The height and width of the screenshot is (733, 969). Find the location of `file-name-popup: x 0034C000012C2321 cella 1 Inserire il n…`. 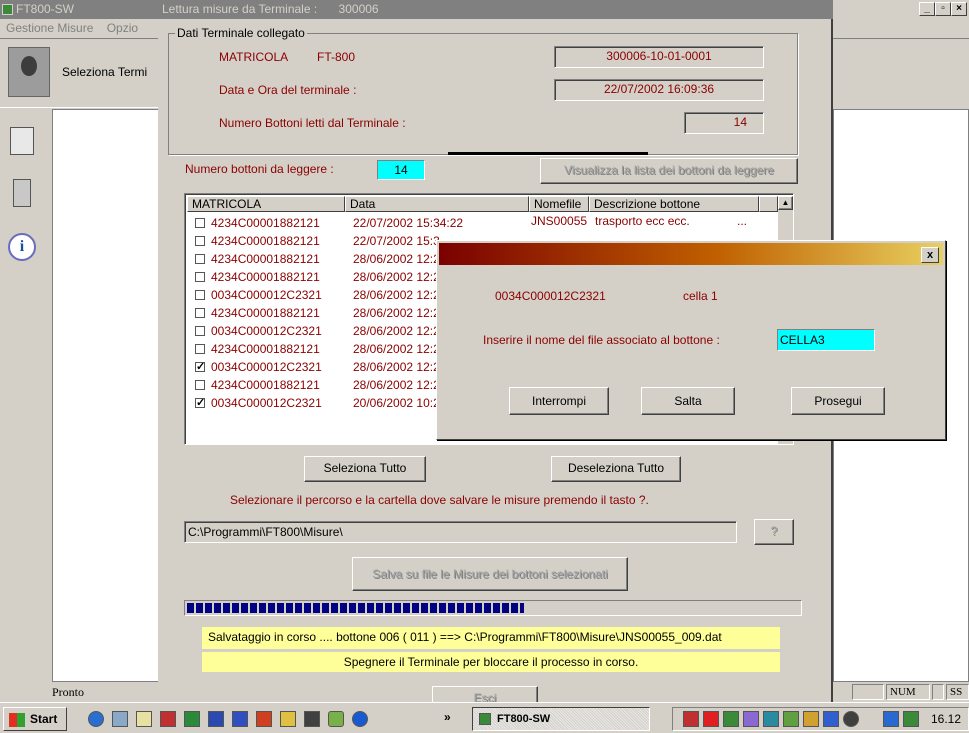

file-name-popup: x 0034C000012C2321 cella 1 Inserire il n… is located at coordinates (691, 340).